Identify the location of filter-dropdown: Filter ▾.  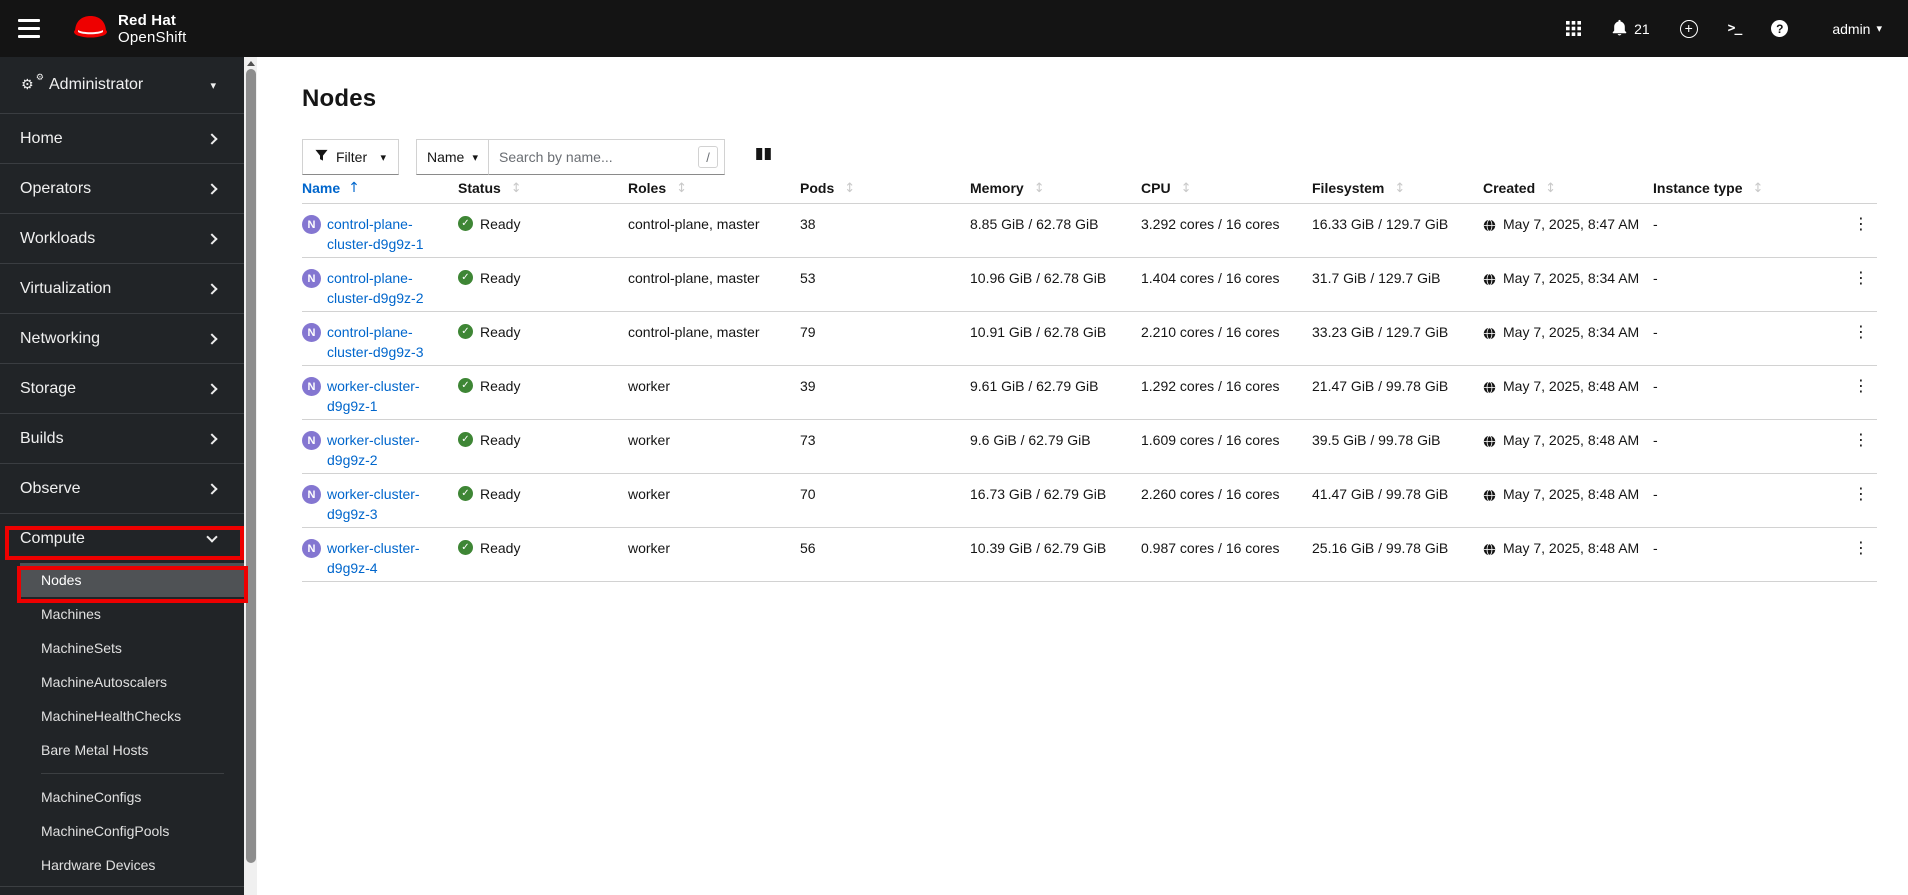
(350, 157).